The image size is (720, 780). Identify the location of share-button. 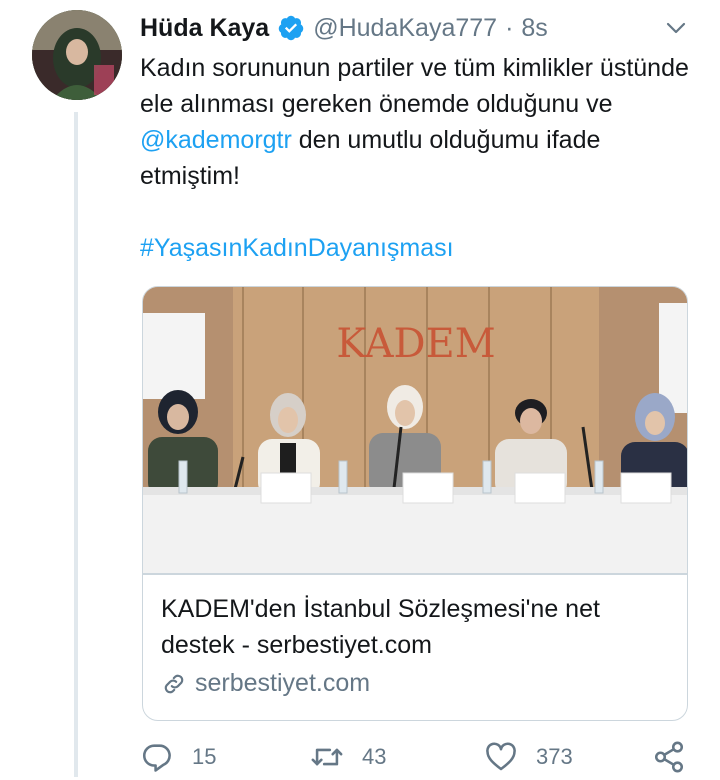
(678, 757).